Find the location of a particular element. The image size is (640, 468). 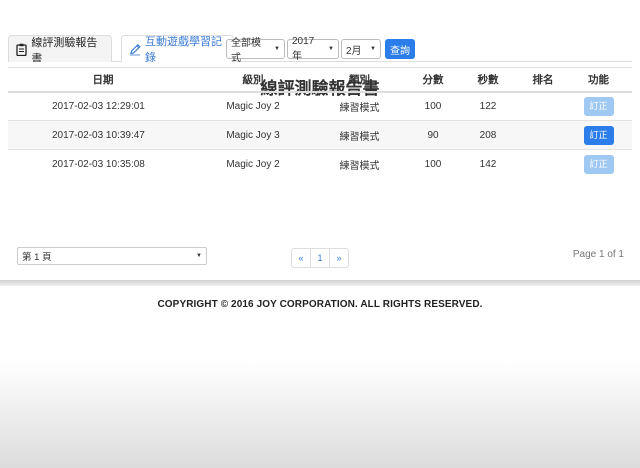

tab-label: 互動遊戲學習記錄 is located at coordinates (183, 50).